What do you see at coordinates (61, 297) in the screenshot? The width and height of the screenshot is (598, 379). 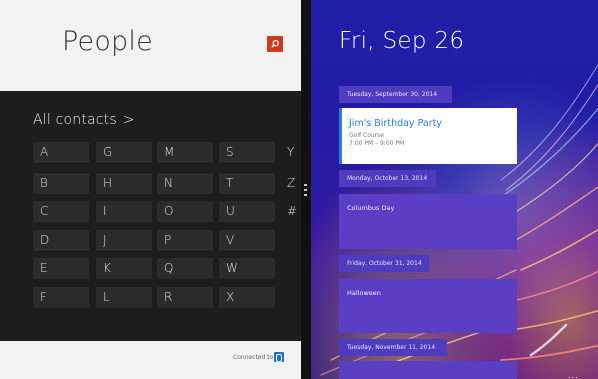 I see `letter-tile-f: F` at bounding box center [61, 297].